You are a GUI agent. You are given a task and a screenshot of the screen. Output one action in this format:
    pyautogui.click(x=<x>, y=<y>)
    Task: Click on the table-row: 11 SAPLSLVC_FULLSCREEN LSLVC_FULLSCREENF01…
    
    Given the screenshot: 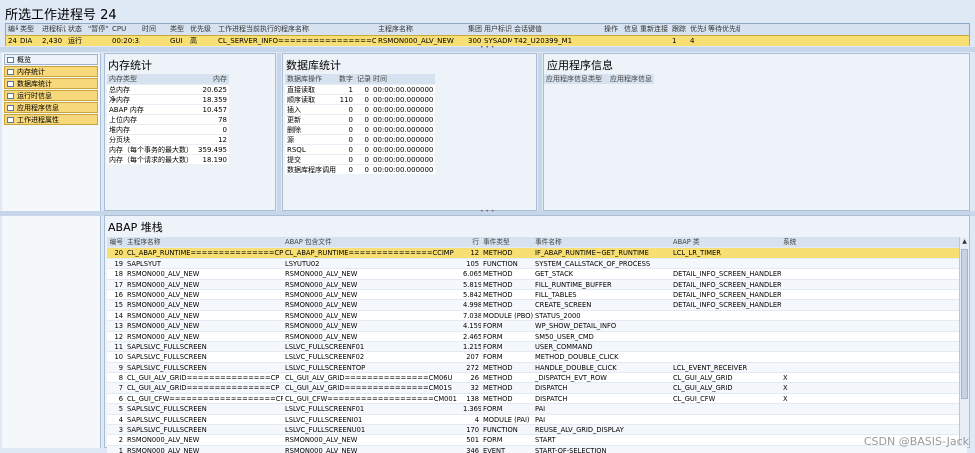 What is the action you would take?
    pyautogui.click(x=537, y=346)
    